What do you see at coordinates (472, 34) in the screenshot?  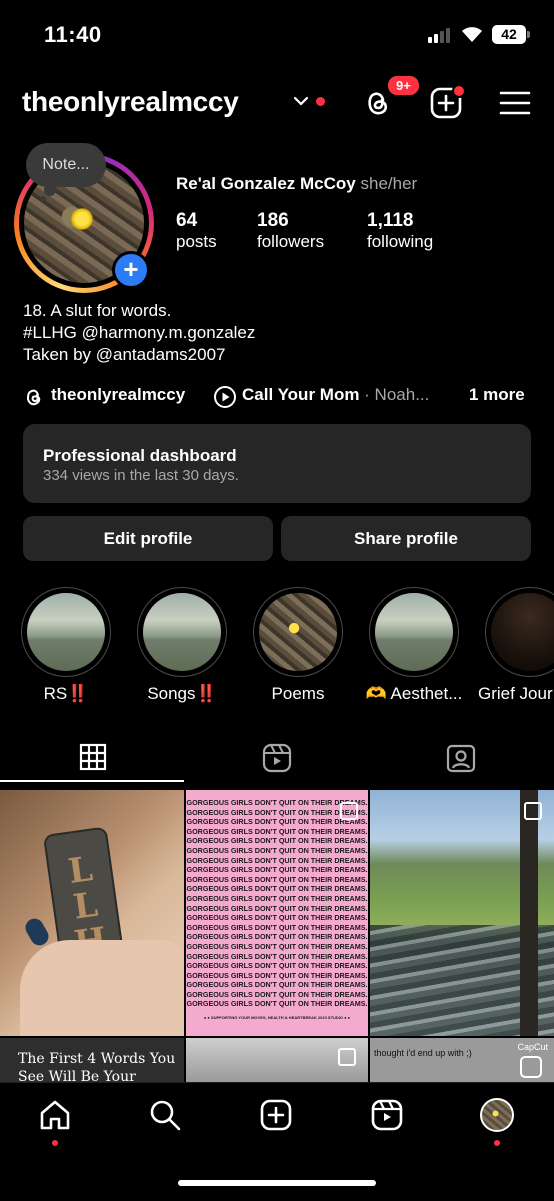 I see `wifi-icon` at bounding box center [472, 34].